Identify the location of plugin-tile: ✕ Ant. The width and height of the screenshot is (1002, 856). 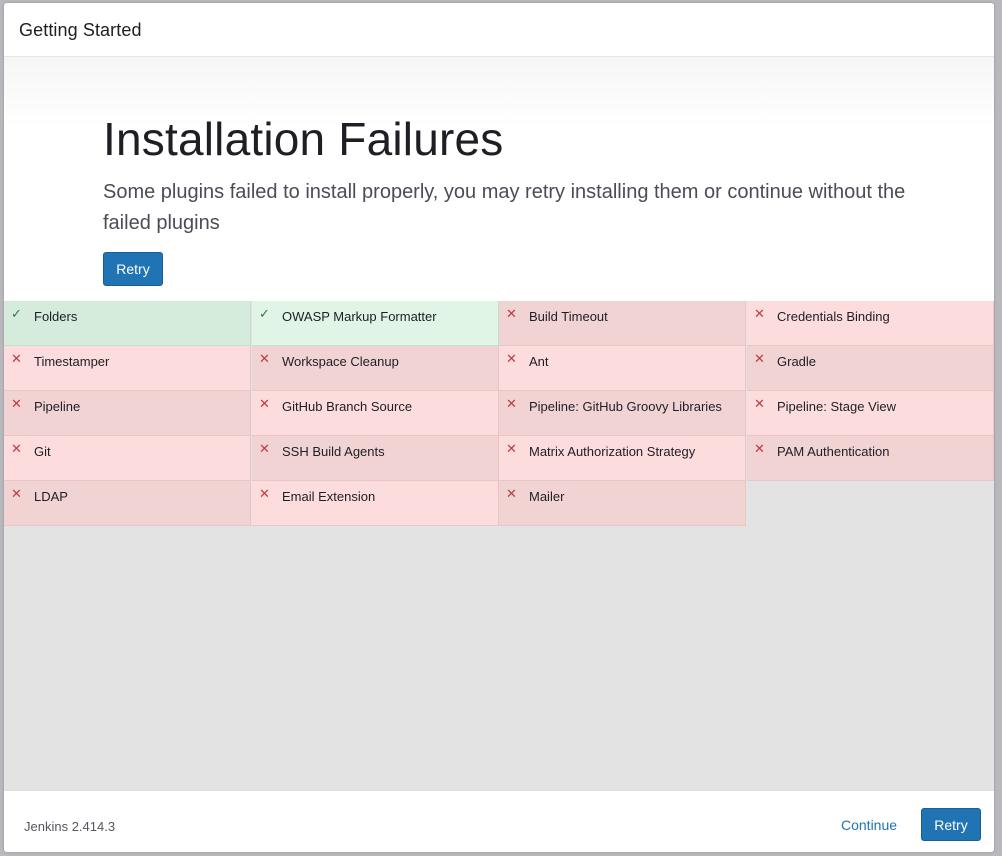
(622, 368).